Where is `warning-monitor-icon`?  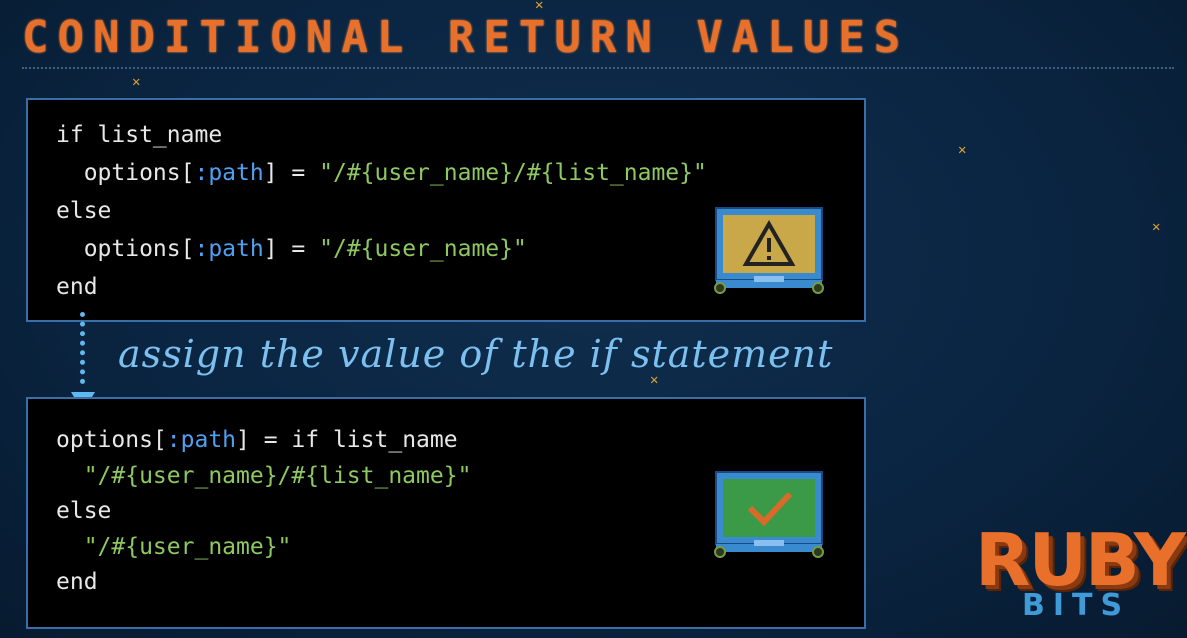 warning-monitor-icon is located at coordinates (769, 250).